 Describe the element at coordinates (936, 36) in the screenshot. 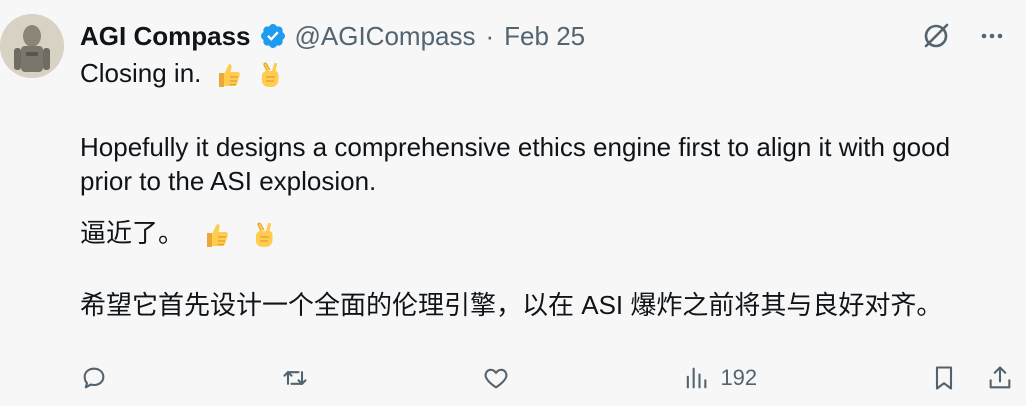

I see `grok-icon` at that location.